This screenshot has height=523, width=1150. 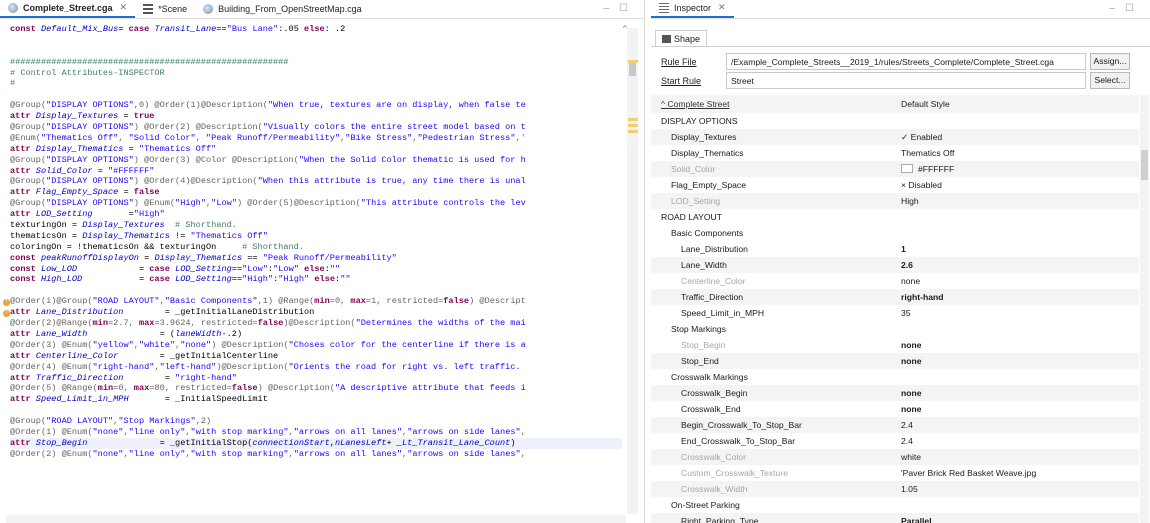 I want to click on attribute-row: Traffic_Direction right-hand, so click(x=895, y=297).